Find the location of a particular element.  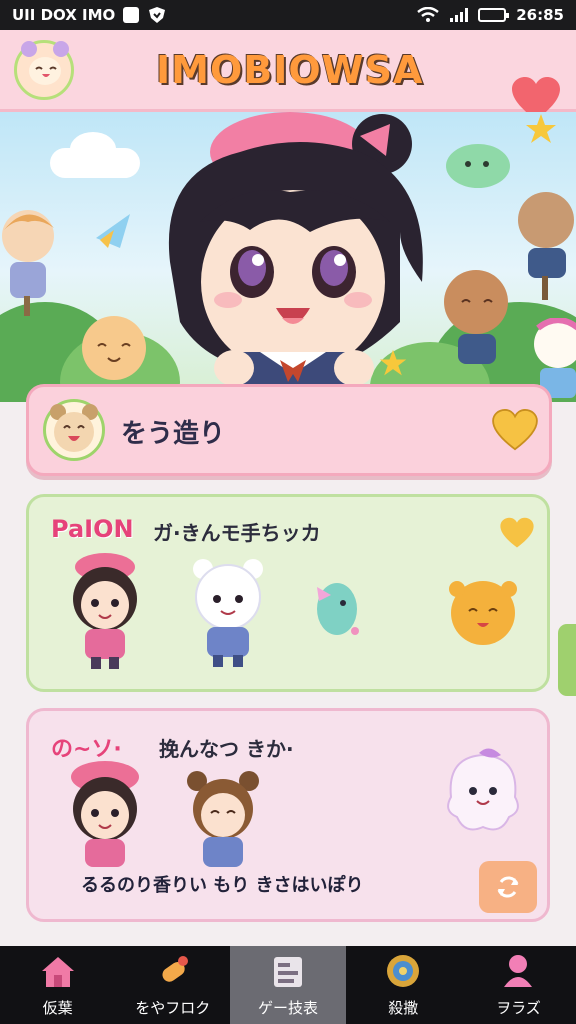

status-bar: UII DOX IMO 26:85 is located at coordinates (288, 15).